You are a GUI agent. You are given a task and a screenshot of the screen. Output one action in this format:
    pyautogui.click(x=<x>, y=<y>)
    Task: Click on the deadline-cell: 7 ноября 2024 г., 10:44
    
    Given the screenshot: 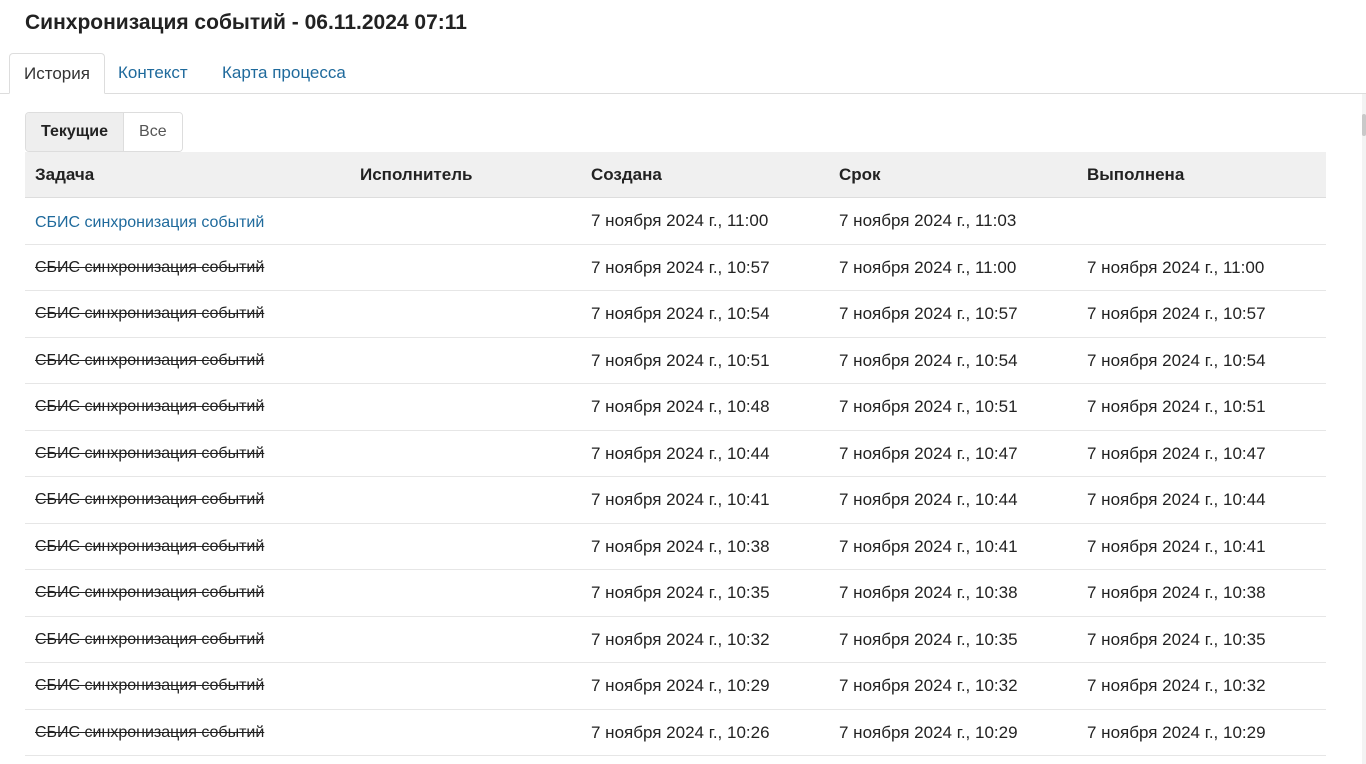 What is the action you would take?
    pyautogui.click(x=928, y=499)
    